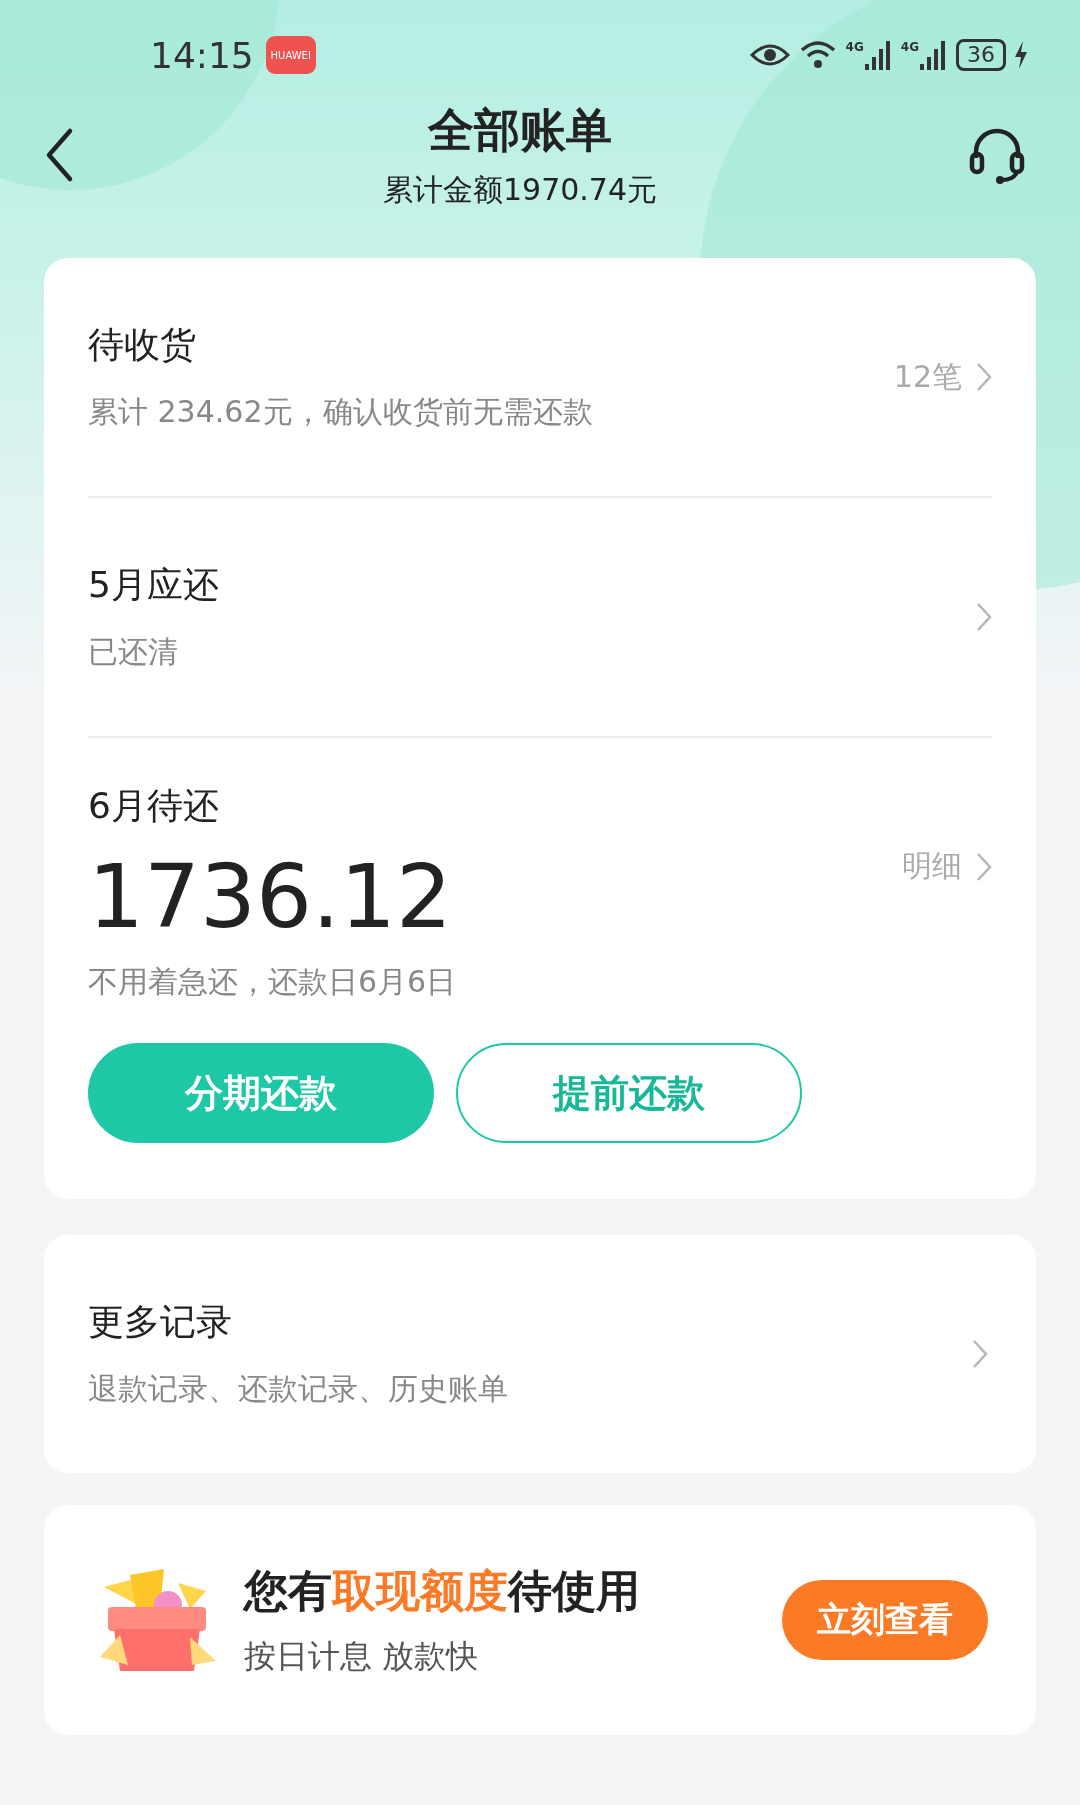 The image size is (1080, 1805). Describe the element at coordinates (133, 652) in the screenshot. I see `row-subtitle: 已还清` at that location.